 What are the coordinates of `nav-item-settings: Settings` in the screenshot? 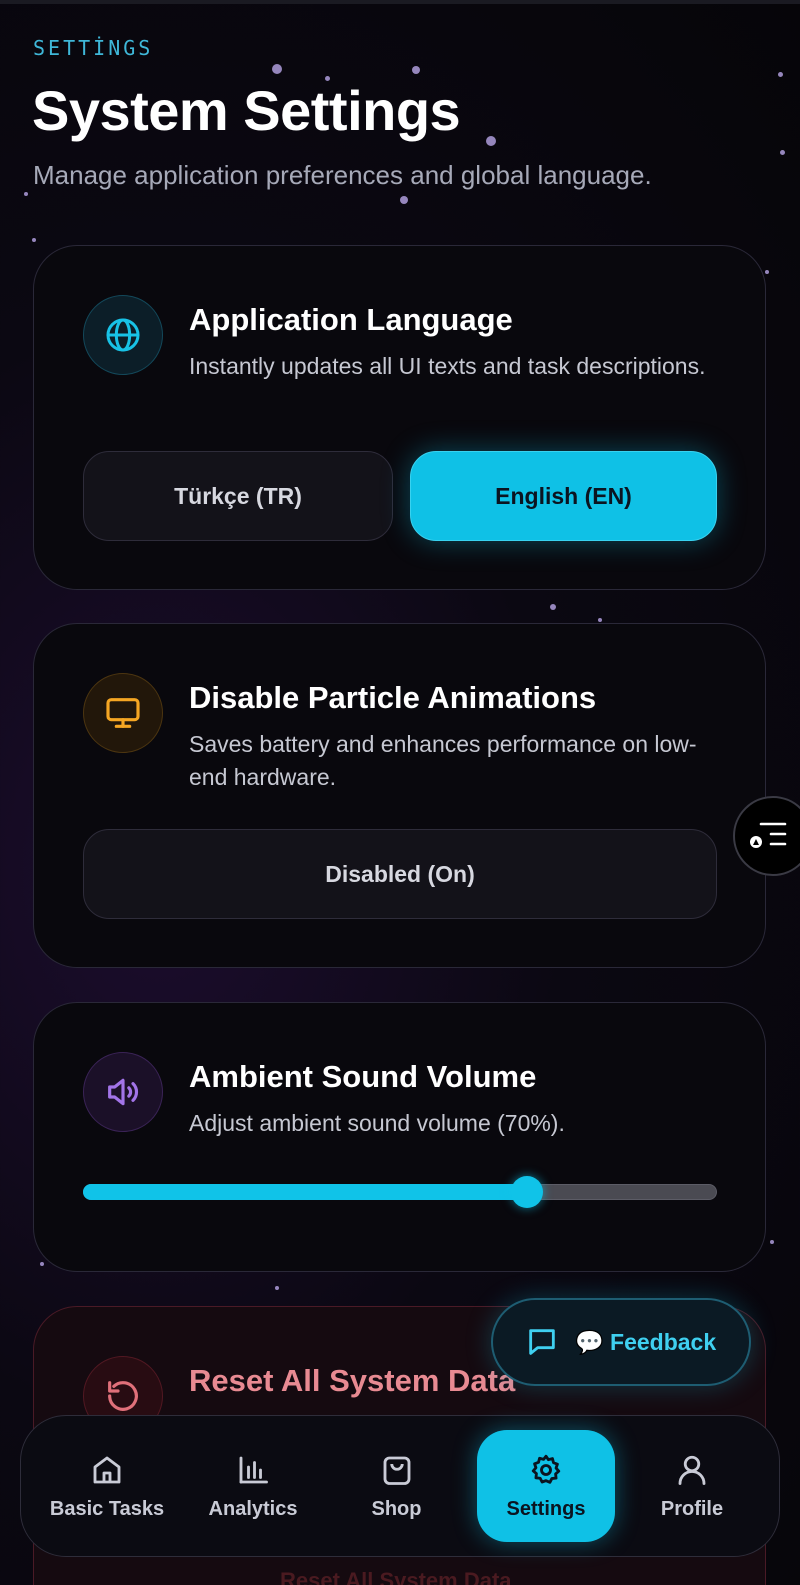 It's located at (546, 1486).